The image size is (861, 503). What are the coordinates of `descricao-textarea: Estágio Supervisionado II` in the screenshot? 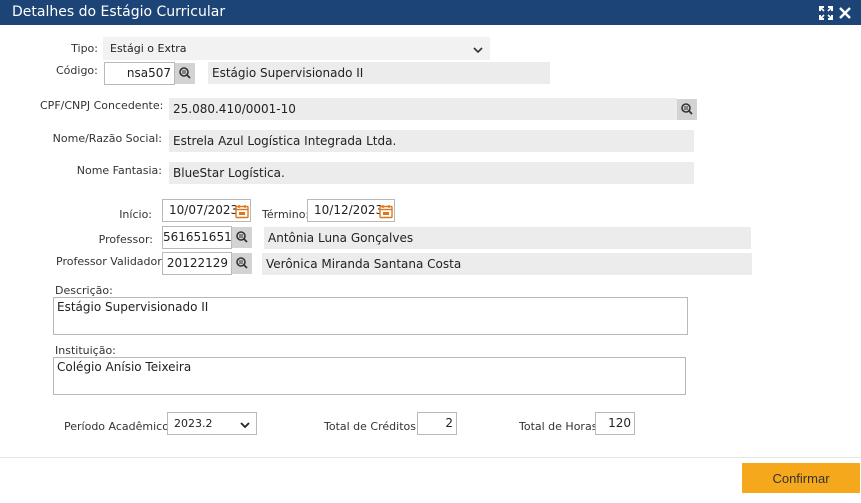 It's located at (370, 316).